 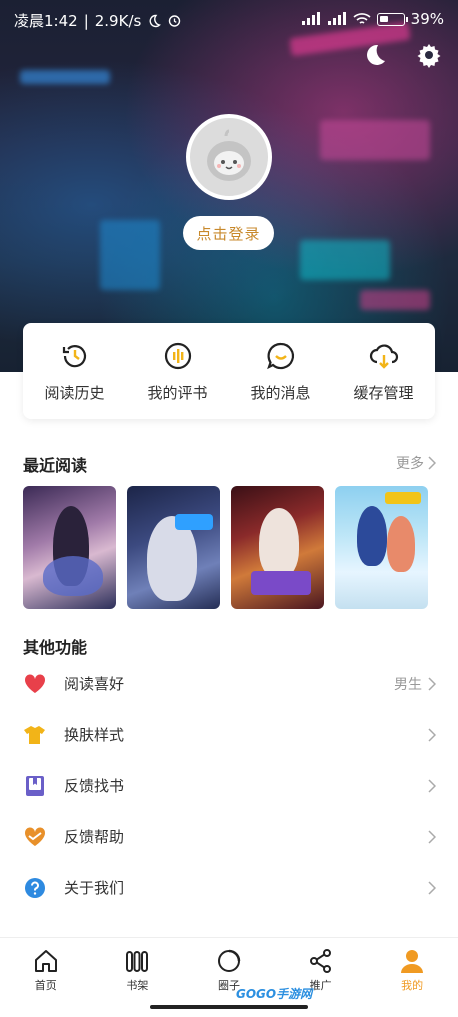 I want to click on more-link: 更多, so click(x=416, y=463).